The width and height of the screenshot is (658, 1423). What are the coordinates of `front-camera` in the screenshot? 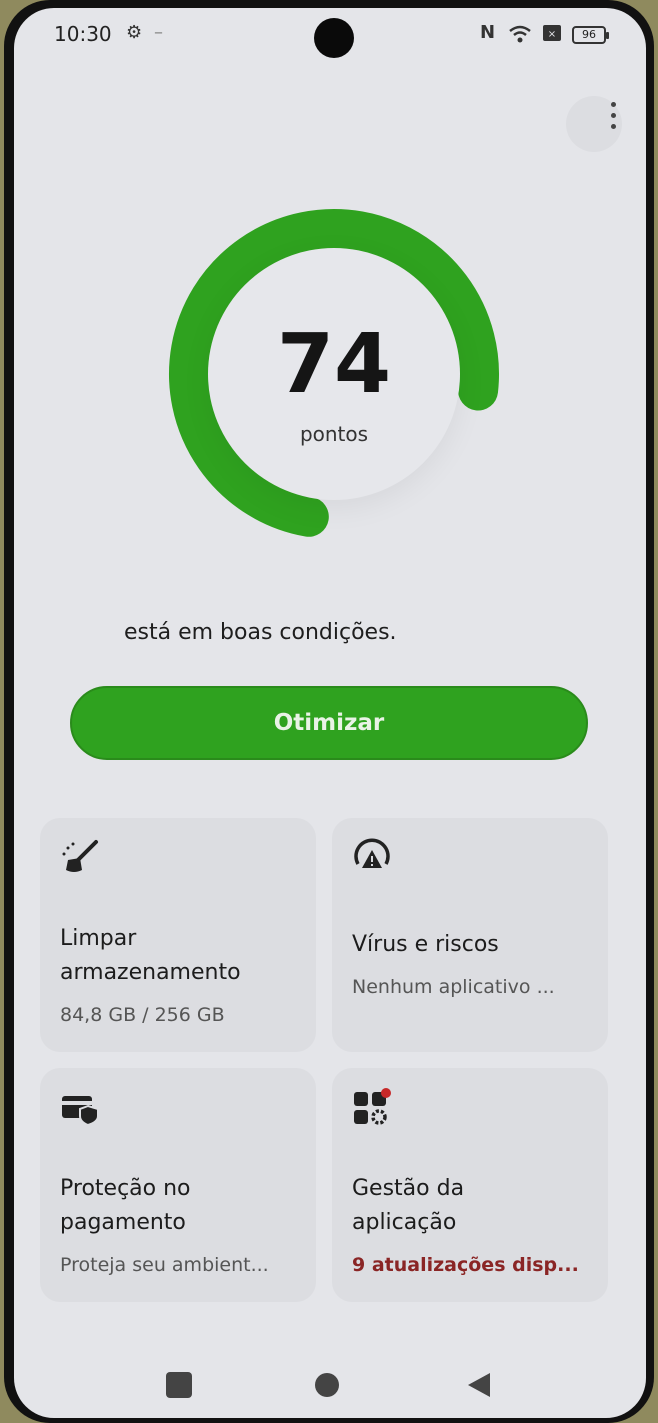 It's located at (334, 38).